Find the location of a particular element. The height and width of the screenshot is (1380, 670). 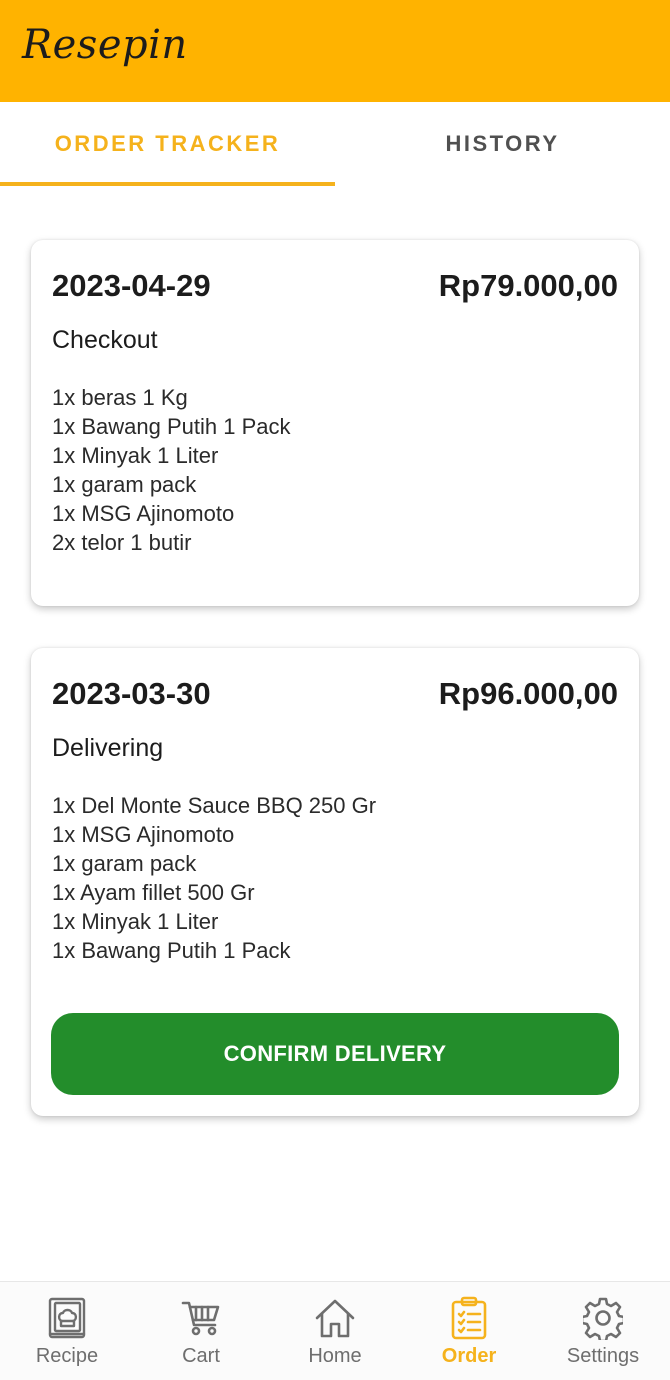

confirm-delivery-button: CONFIRM DELIVERY is located at coordinates (335, 1054).